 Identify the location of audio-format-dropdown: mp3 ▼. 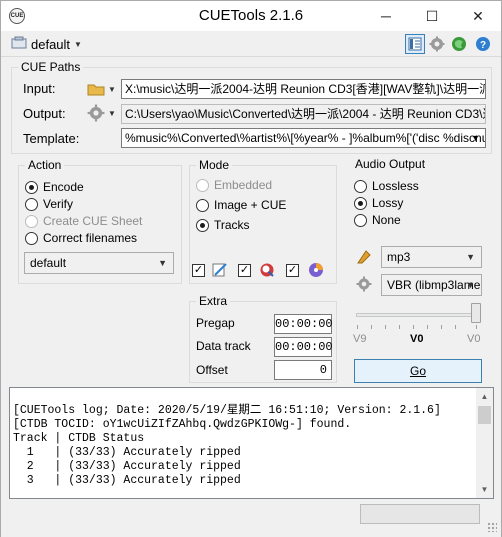
(431, 257).